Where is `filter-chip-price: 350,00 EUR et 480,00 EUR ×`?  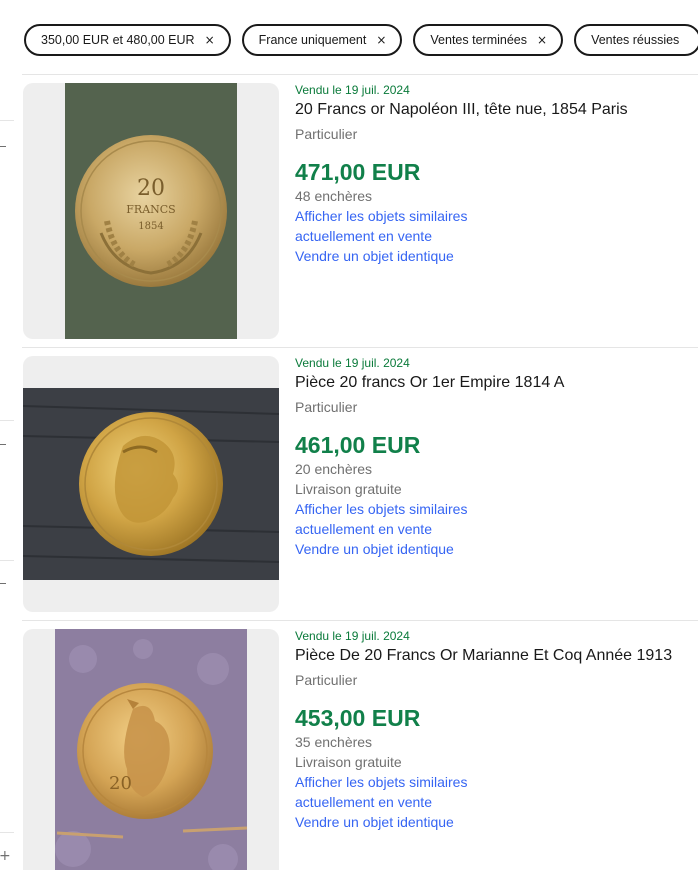
filter-chip-price: 350,00 EUR et 480,00 EUR × is located at coordinates (127, 40).